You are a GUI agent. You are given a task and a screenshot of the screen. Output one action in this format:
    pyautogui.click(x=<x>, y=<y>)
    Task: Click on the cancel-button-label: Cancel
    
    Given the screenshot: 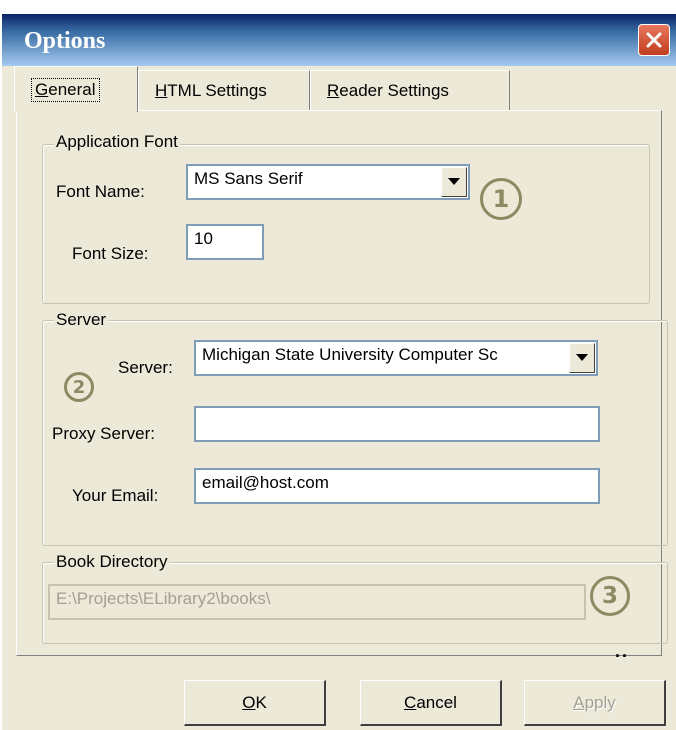 What is the action you would take?
    pyautogui.click(x=430, y=702)
    